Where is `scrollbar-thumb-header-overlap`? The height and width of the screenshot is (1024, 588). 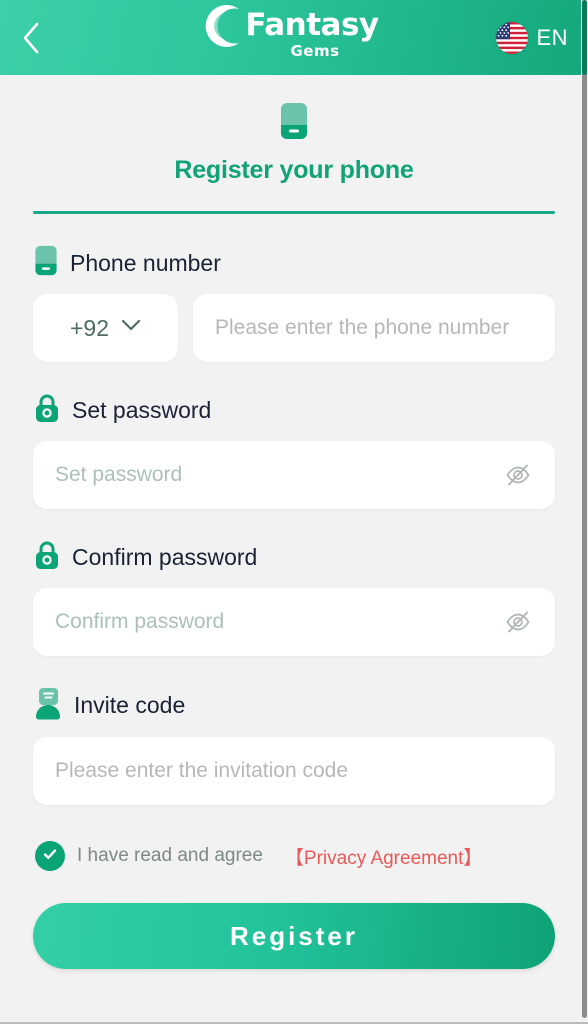 scrollbar-thumb-header-overlap is located at coordinates (584, 37).